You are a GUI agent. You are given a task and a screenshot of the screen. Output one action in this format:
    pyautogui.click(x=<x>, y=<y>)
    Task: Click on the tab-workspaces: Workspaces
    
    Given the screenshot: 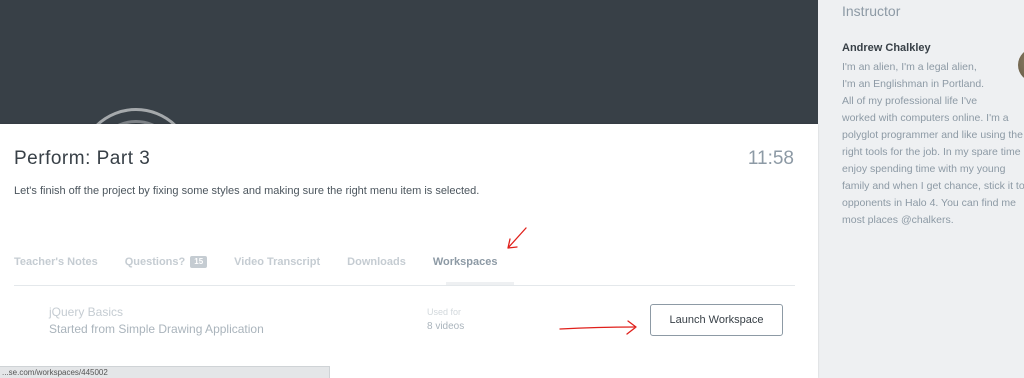 What is the action you would take?
    pyautogui.click(x=465, y=262)
    